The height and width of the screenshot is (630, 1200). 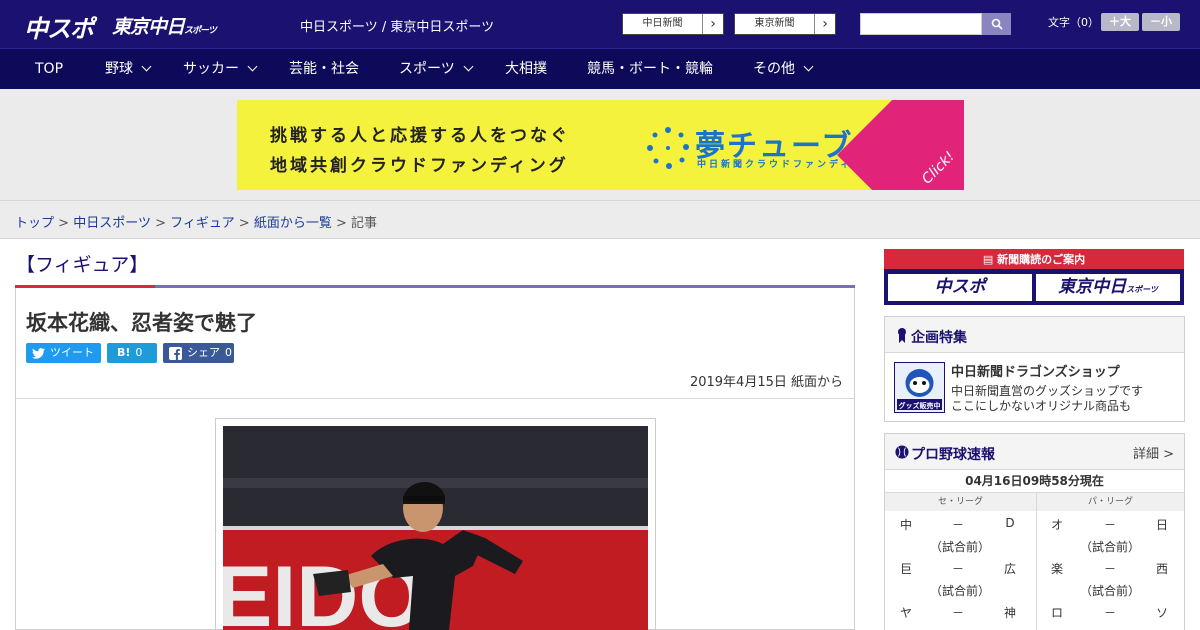 I want to click on dragons-shop-name: 中日新聞ドラゴンズショップ, so click(x=1035, y=370).